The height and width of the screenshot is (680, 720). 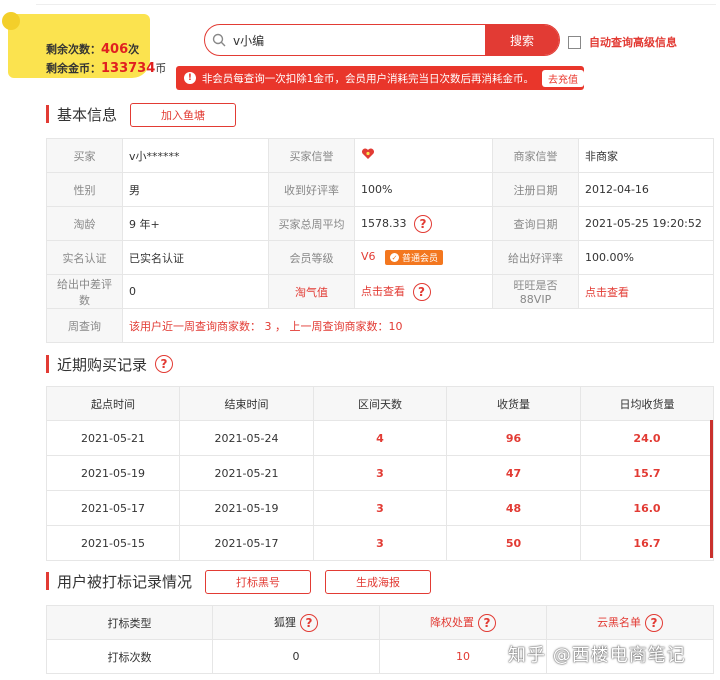 I want to click on member-level-cell: V6 ✓ 普通会员, so click(x=423, y=257).